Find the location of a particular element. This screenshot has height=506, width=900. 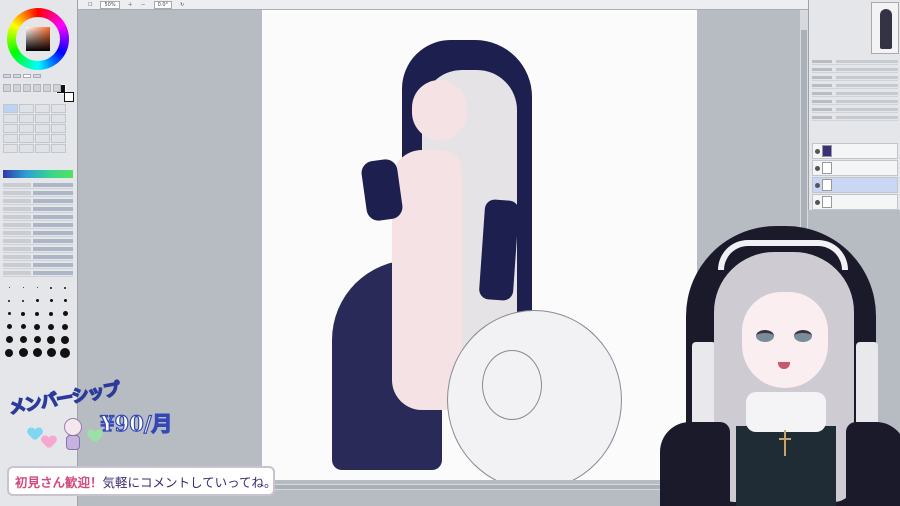

text-tool-icon is located at coordinates (47, 88).